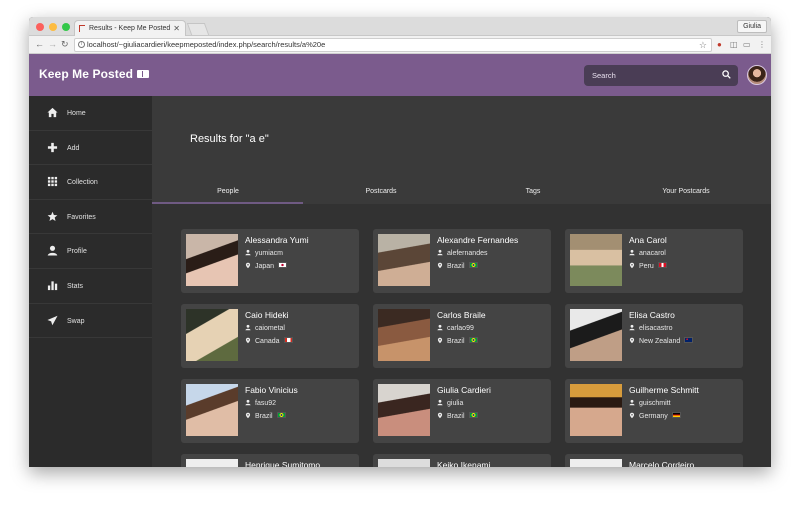  What do you see at coordinates (653, 416) in the screenshot?
I see `country-text: Germany` at bounding box center [653, 416].